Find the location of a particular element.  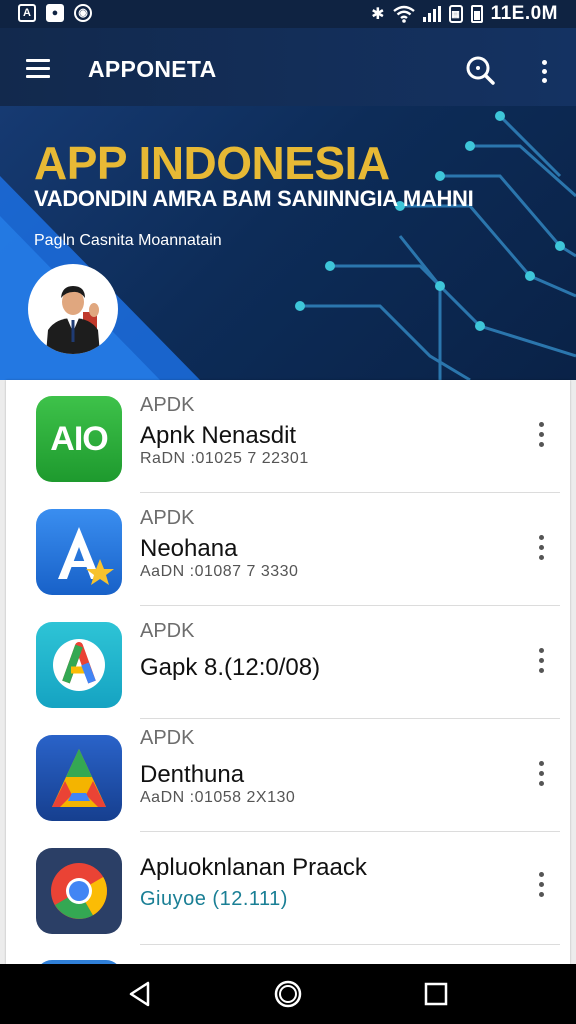

notification-image-icon: A is located at coordinates (27, 13).